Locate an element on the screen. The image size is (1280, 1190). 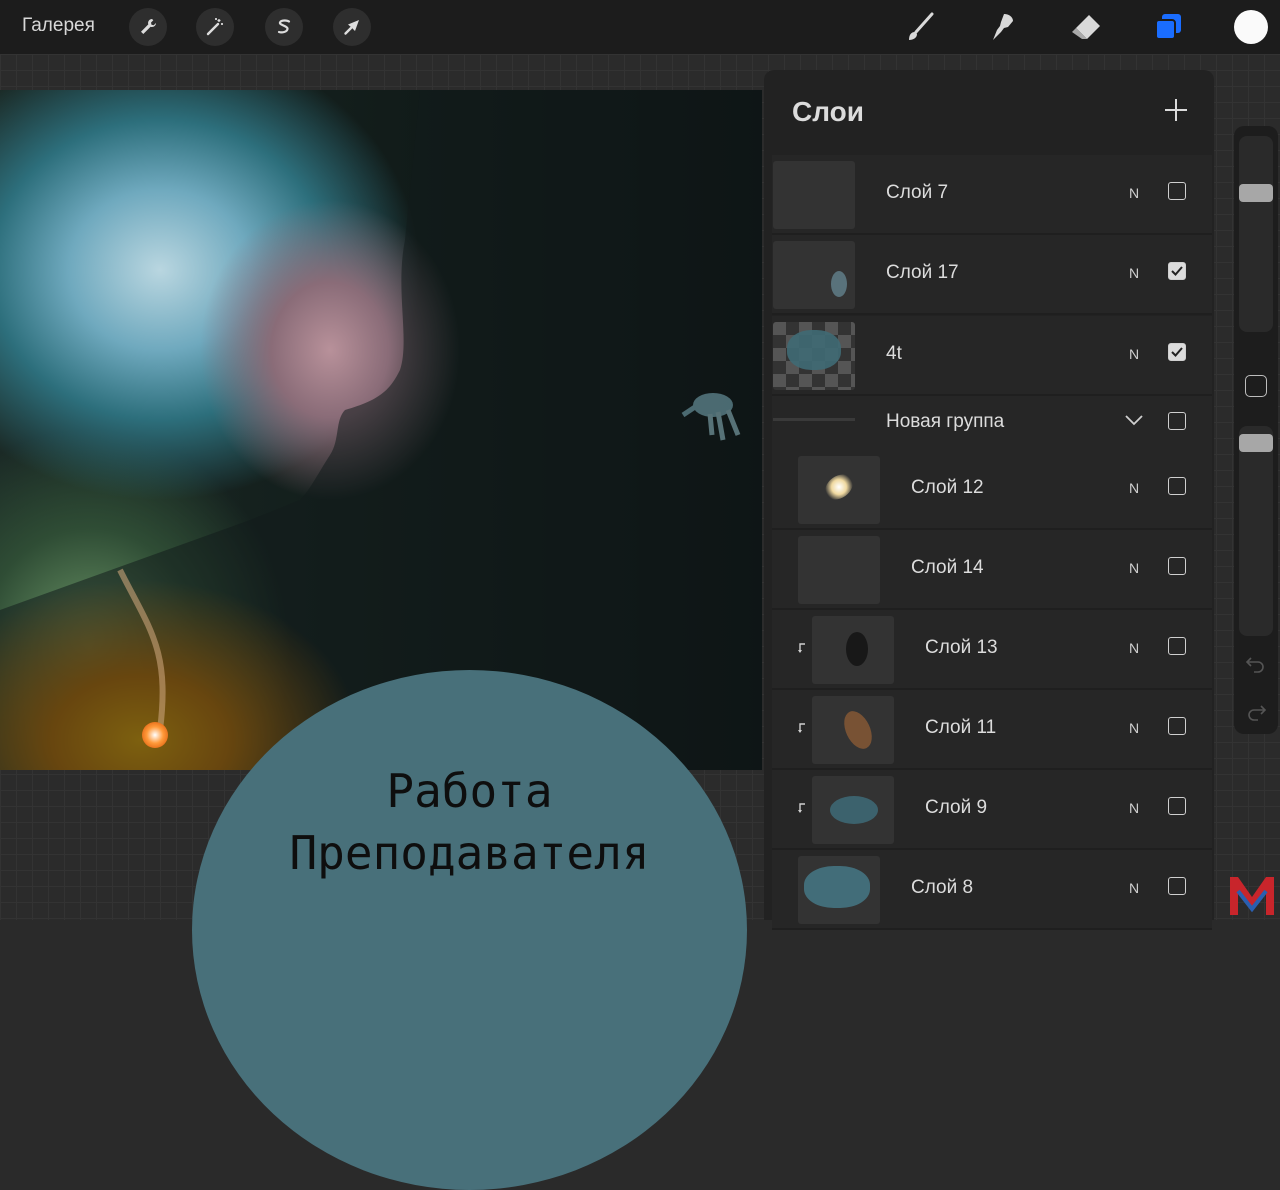
layers-tool is located at coordinates (1168, 27).